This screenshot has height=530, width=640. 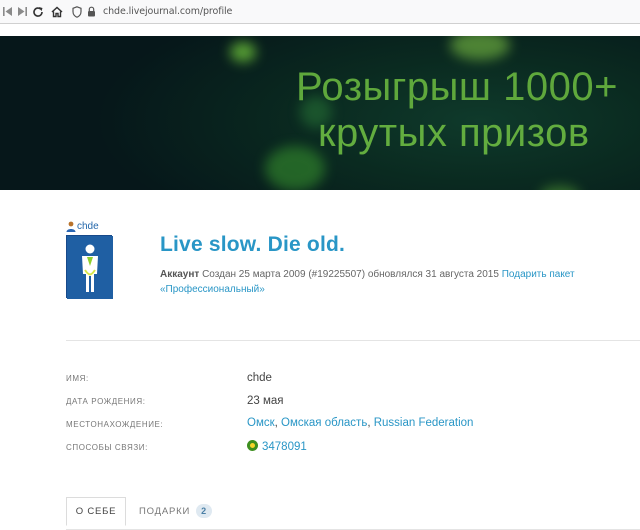 What do you see at coordinates (165, 511) in the screenshot?
I see `tab-gifts-label: ПОДАРКИ` at bounding box center [165, 511].